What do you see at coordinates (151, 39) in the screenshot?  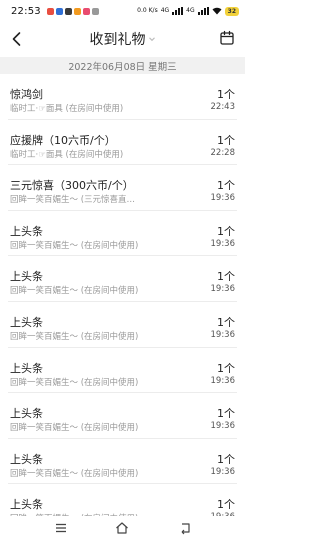 I see `chevron-down-icon` at bounding box center [151, 39].